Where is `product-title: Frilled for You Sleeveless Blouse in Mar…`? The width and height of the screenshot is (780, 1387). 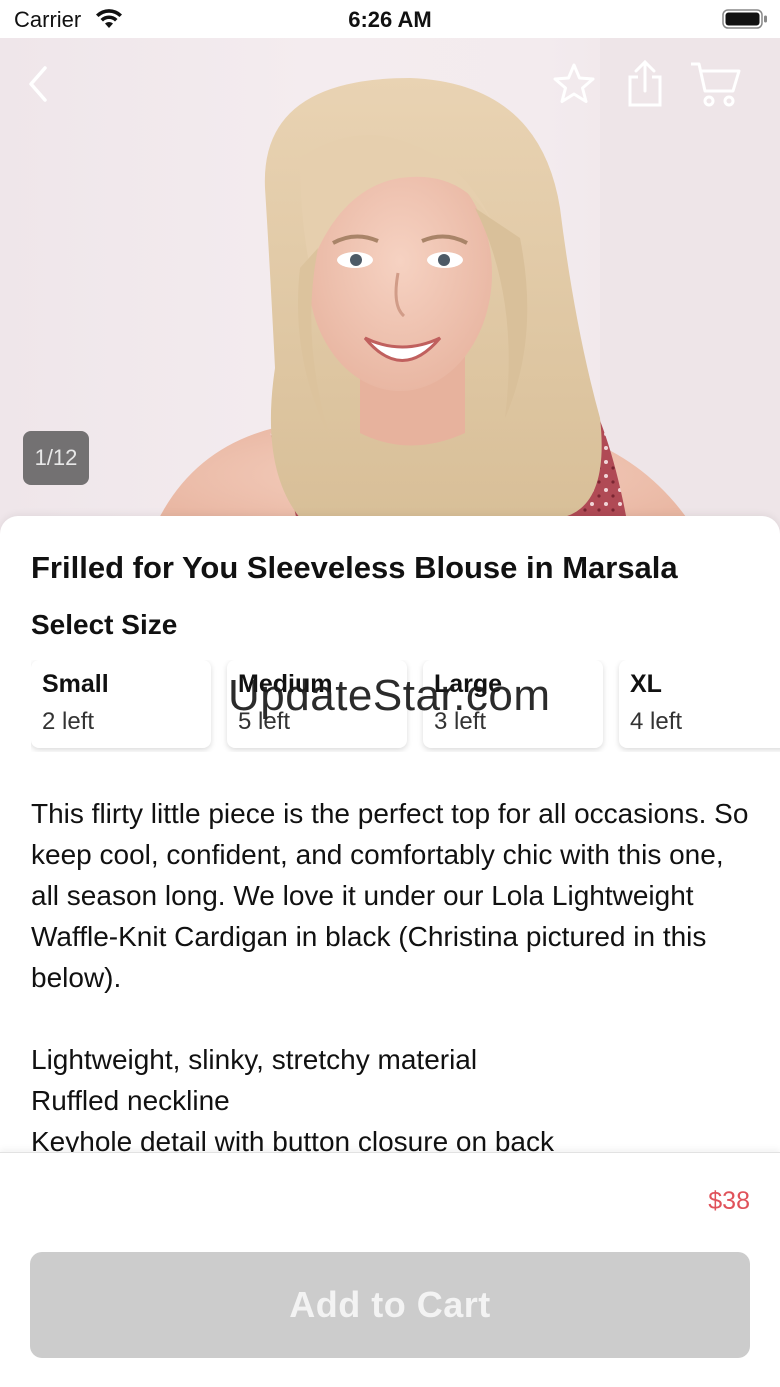
product-title: Frilled for You Sleeveless Blouse in Mar… is located at coordinates (354, 567).